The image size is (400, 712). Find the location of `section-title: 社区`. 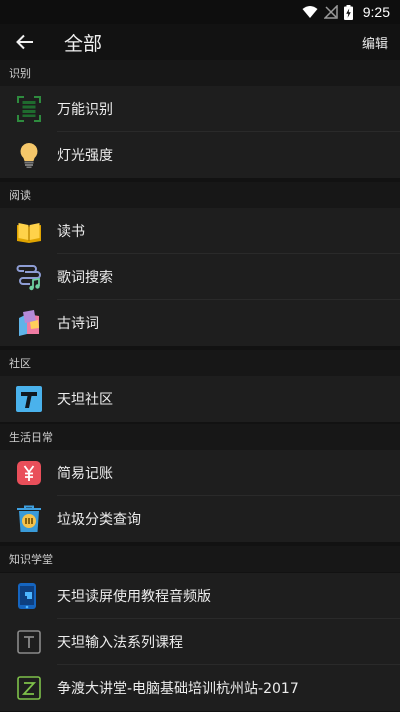

section-title: 社区 is located at coordinates (20, 363).